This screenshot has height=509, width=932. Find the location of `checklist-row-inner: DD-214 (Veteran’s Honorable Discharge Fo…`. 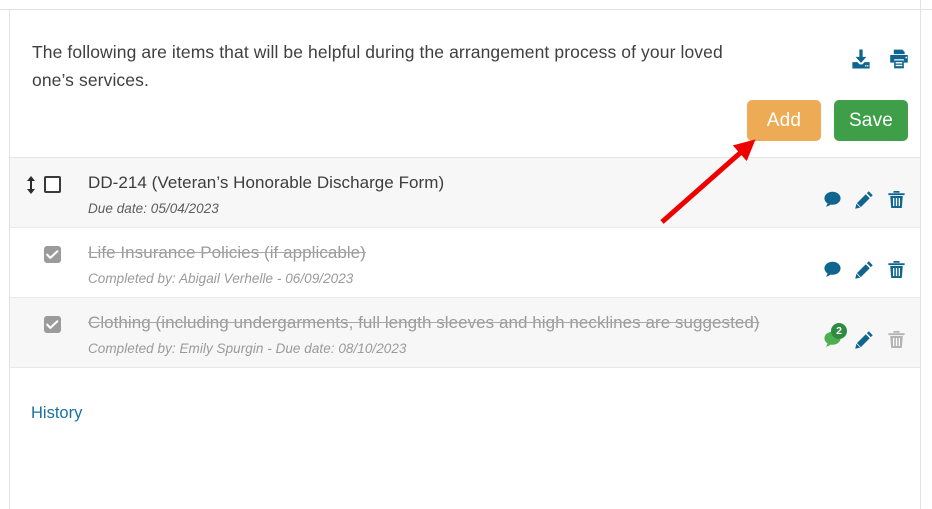

checklist-row-inner: DD-214 (Veteran’s Honorable Discharge Fo… is located at coordinates (465, 193).